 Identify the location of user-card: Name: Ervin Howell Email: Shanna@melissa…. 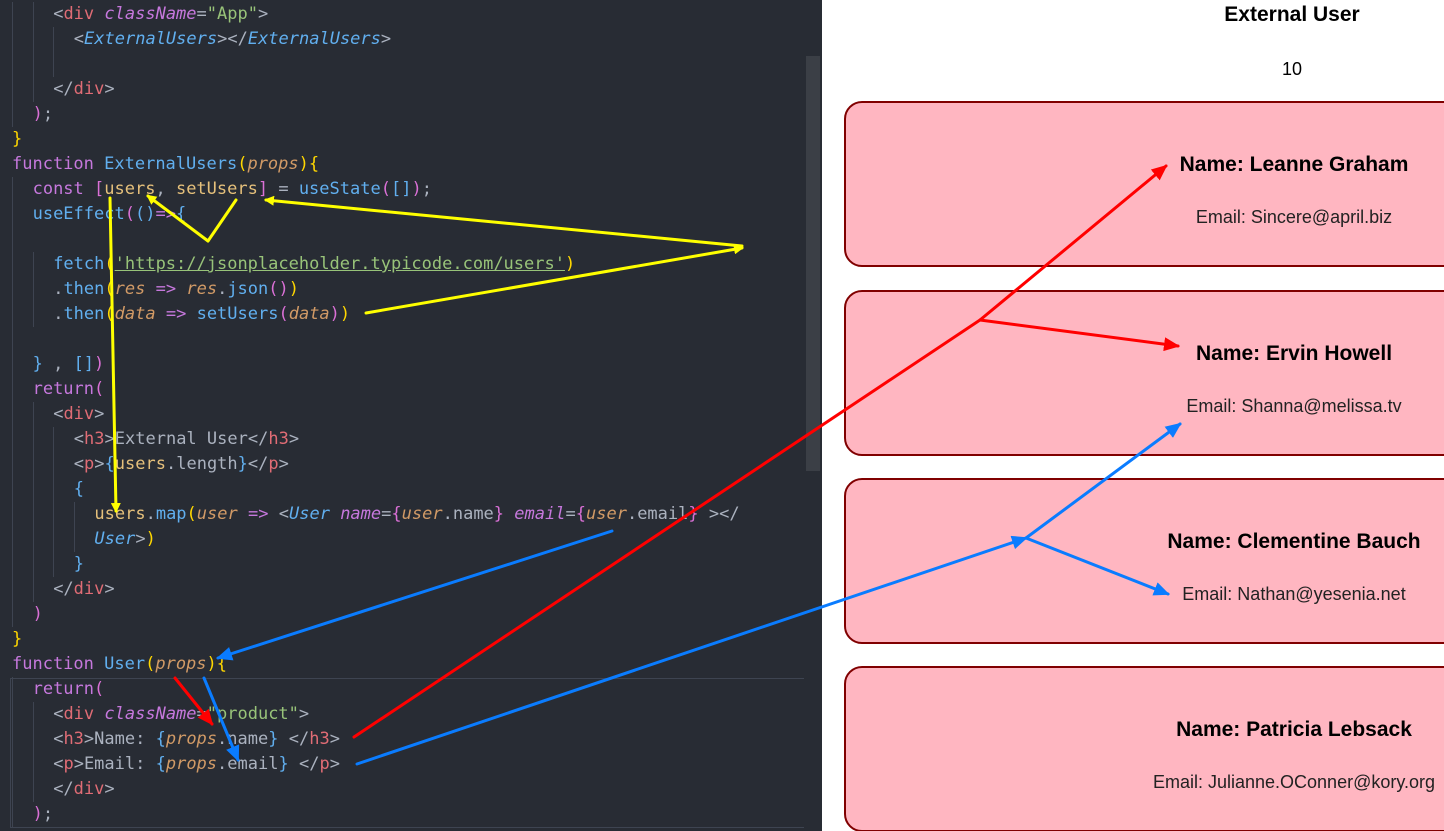
(1144, 373).